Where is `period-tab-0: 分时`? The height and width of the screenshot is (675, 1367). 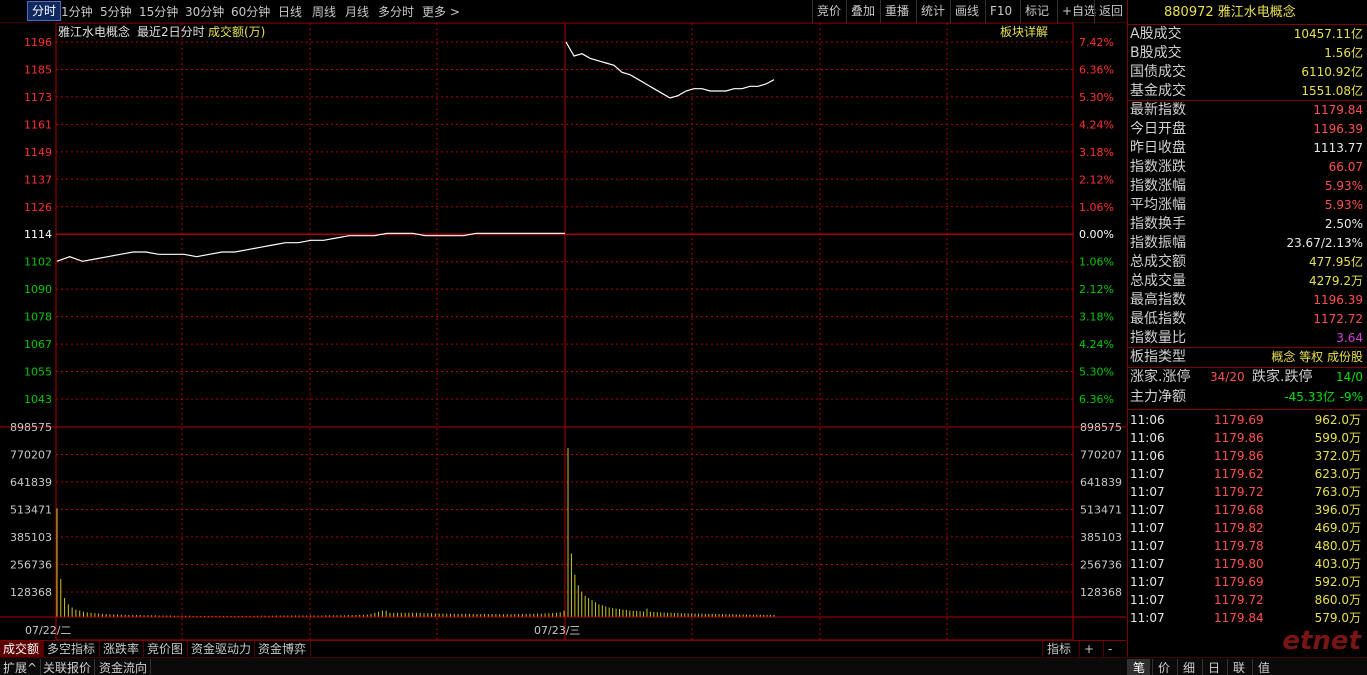 period-tab-0: 分时 is located at coordinates (44, 11).